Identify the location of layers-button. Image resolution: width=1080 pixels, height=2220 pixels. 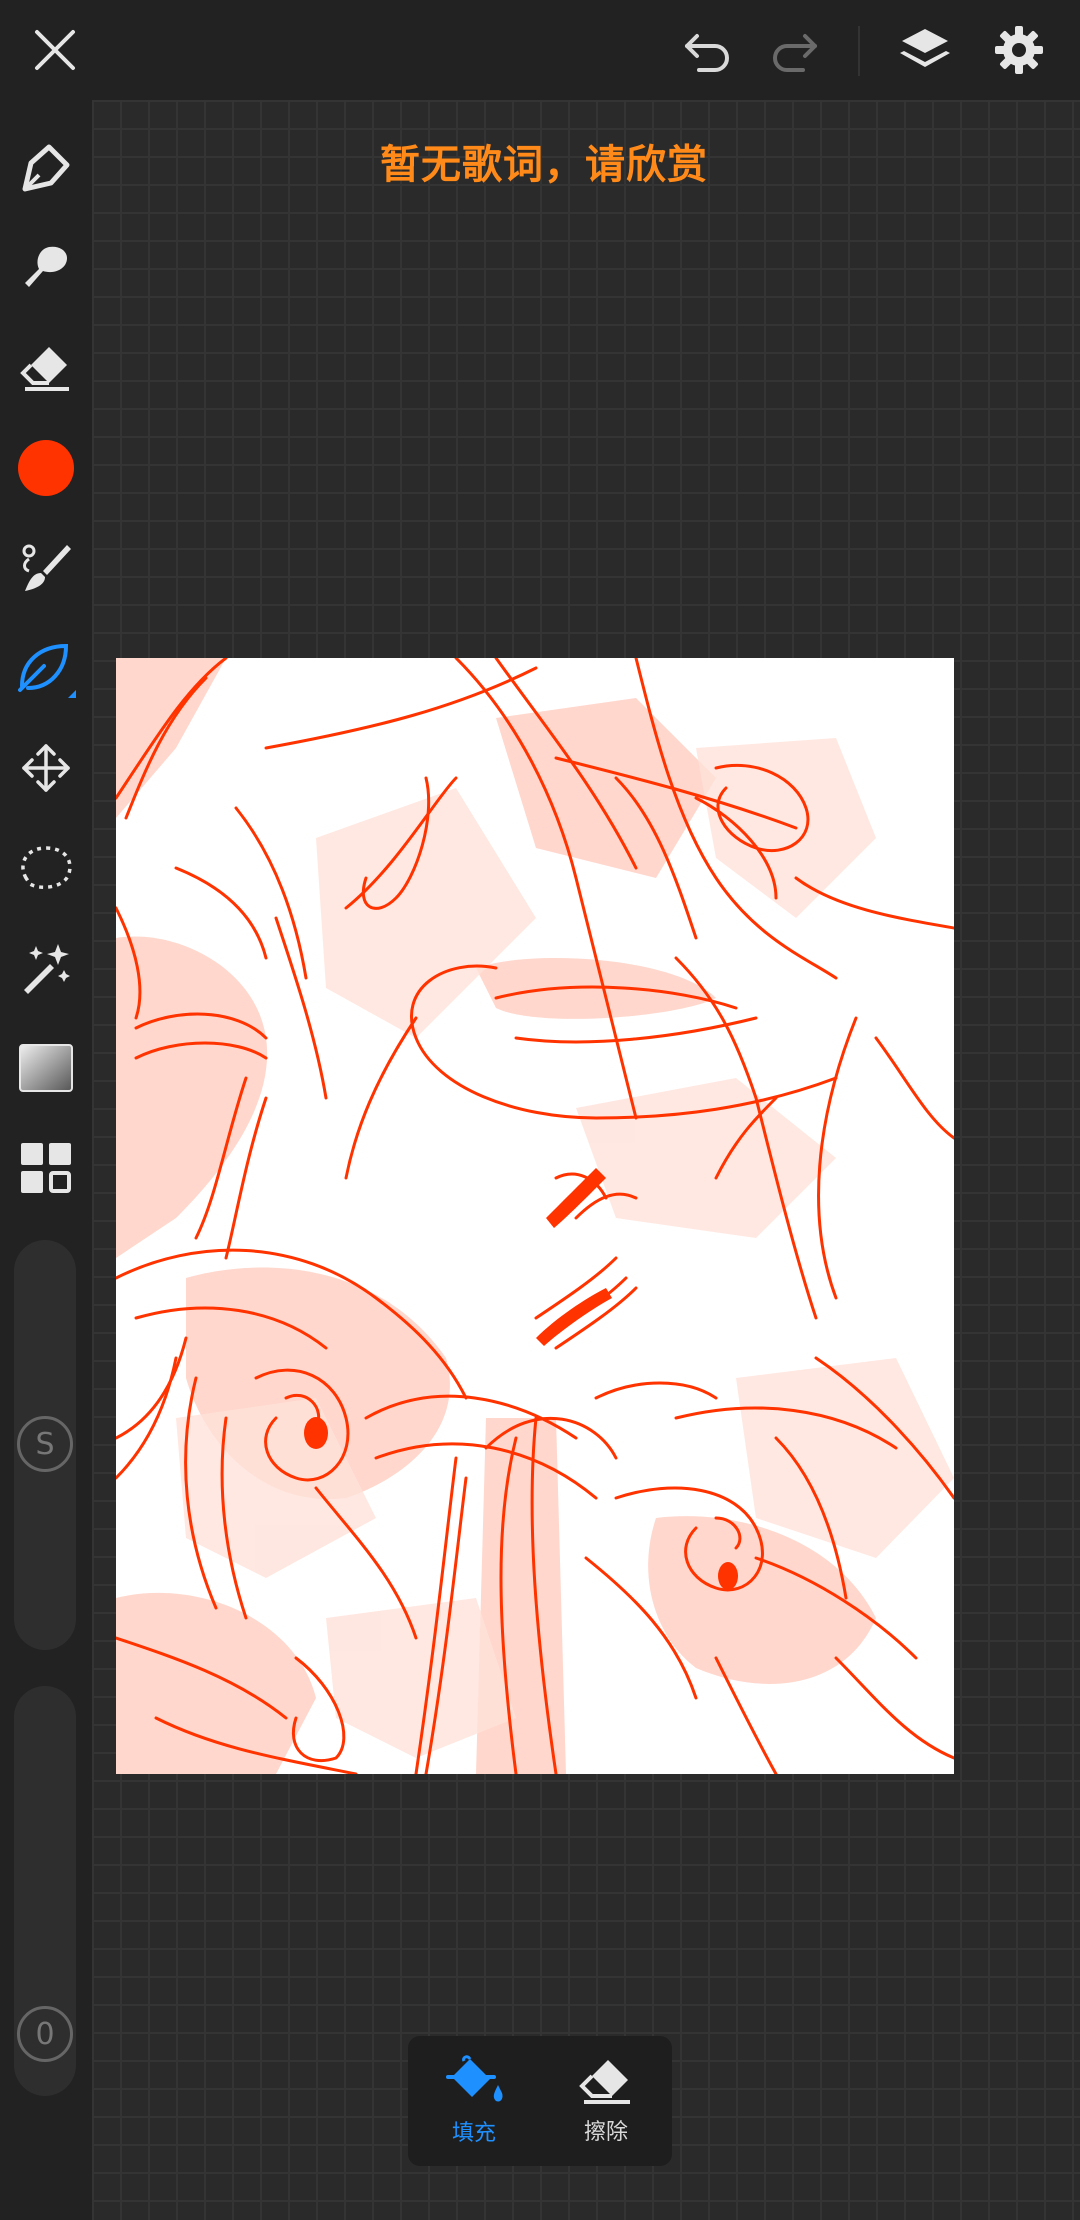
(925, 50).